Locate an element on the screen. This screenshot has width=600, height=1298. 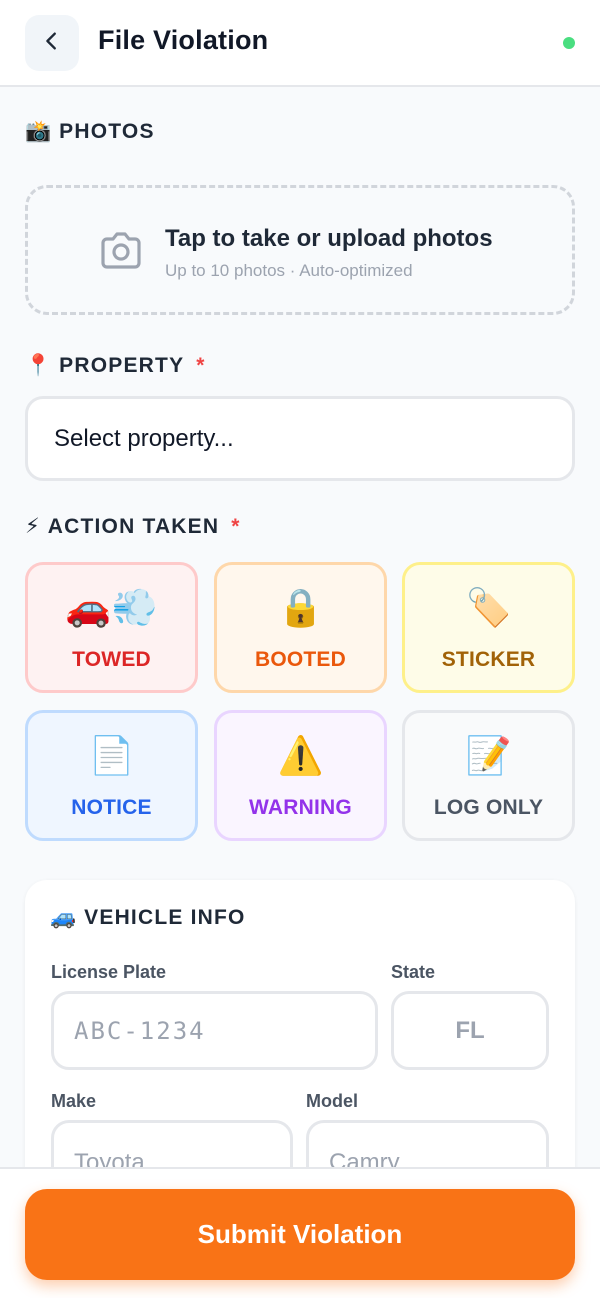
action-option-warning: ⚠️ WARNING is located at coordinates (300, 775).